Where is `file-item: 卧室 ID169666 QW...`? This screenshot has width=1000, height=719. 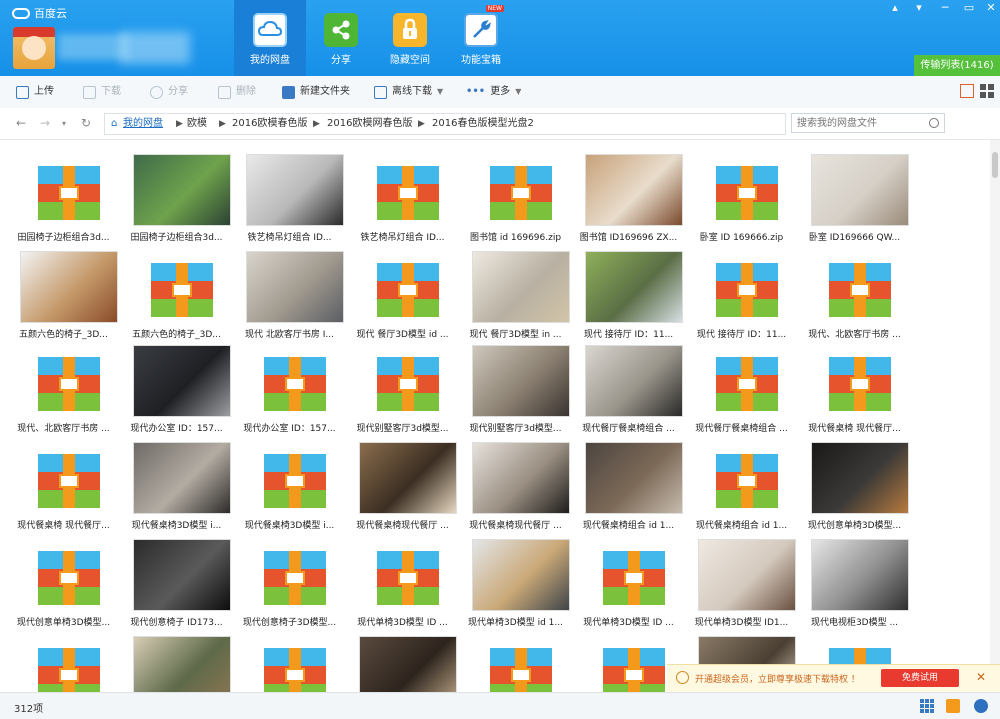
file-item: 卧室 ID169666 QW... is located at coordinates (854, 196).